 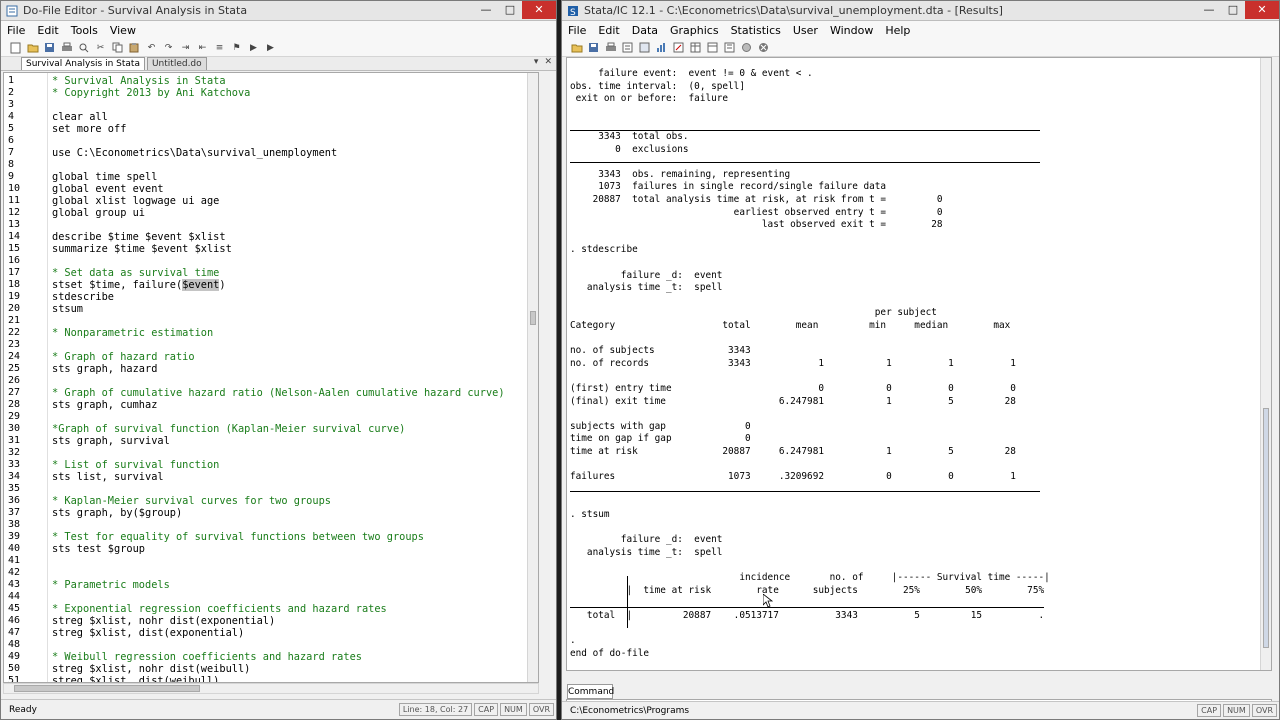 What do you see at coordinates (151, 93) in the screenshot?
I see `code-line: * Copyright 2013 by Ani Katchova` at bounding box center [151, 93].